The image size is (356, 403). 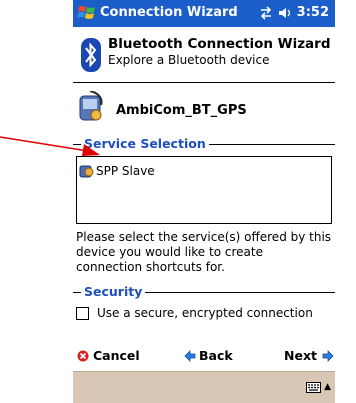 I want to click on input-panel-bar: ▲, so click(x=204, y=387).